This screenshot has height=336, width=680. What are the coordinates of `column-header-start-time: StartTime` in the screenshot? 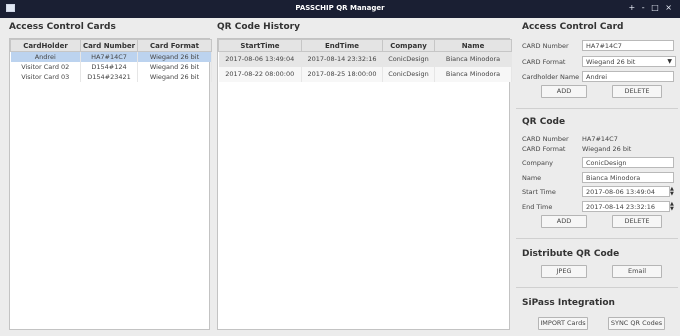 It's located at (260, 45).